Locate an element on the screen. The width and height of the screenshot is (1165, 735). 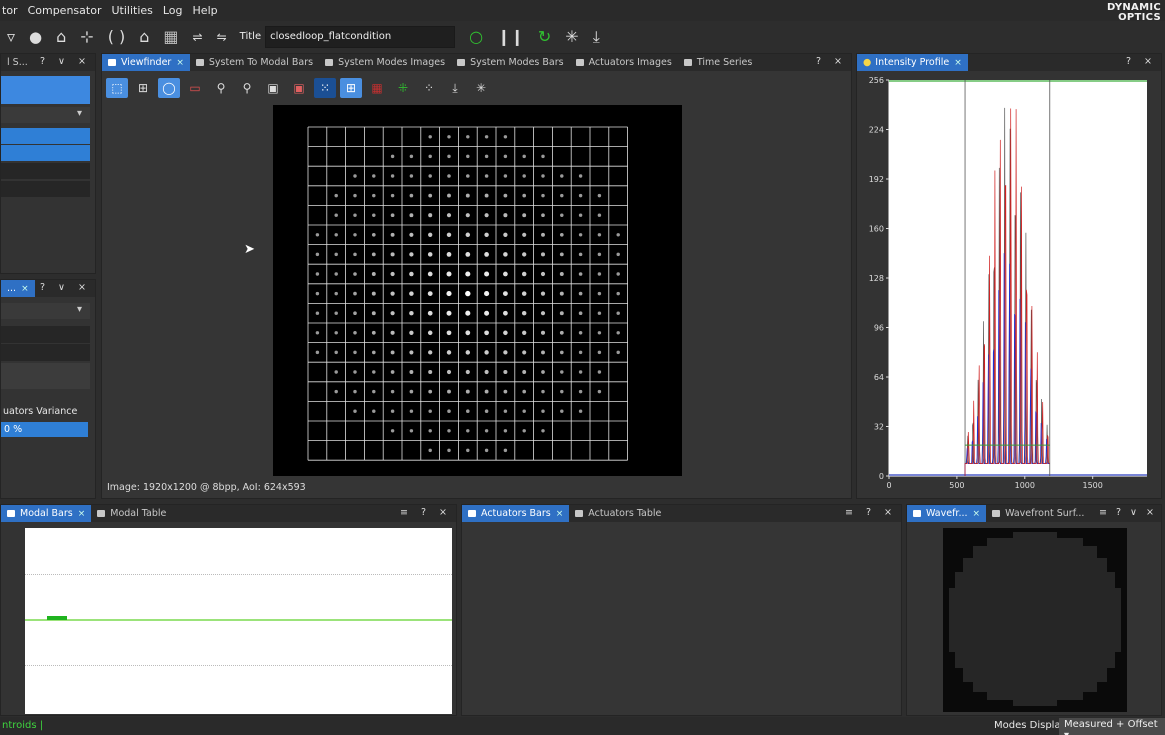
tab-actuators-images: Actuators Images is located at coordinates (624, 62).